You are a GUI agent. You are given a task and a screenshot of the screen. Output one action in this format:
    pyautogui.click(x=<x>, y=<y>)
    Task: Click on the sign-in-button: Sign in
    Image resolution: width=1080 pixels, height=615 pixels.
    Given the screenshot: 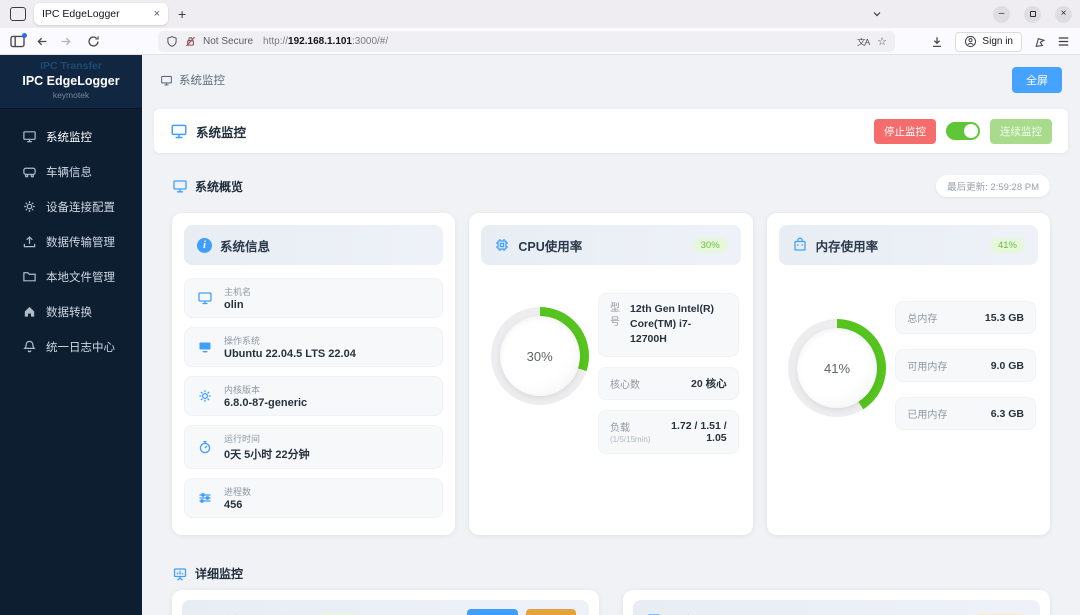 What is the action you would take?
    pyautogui.click(x=988, y=41)
    